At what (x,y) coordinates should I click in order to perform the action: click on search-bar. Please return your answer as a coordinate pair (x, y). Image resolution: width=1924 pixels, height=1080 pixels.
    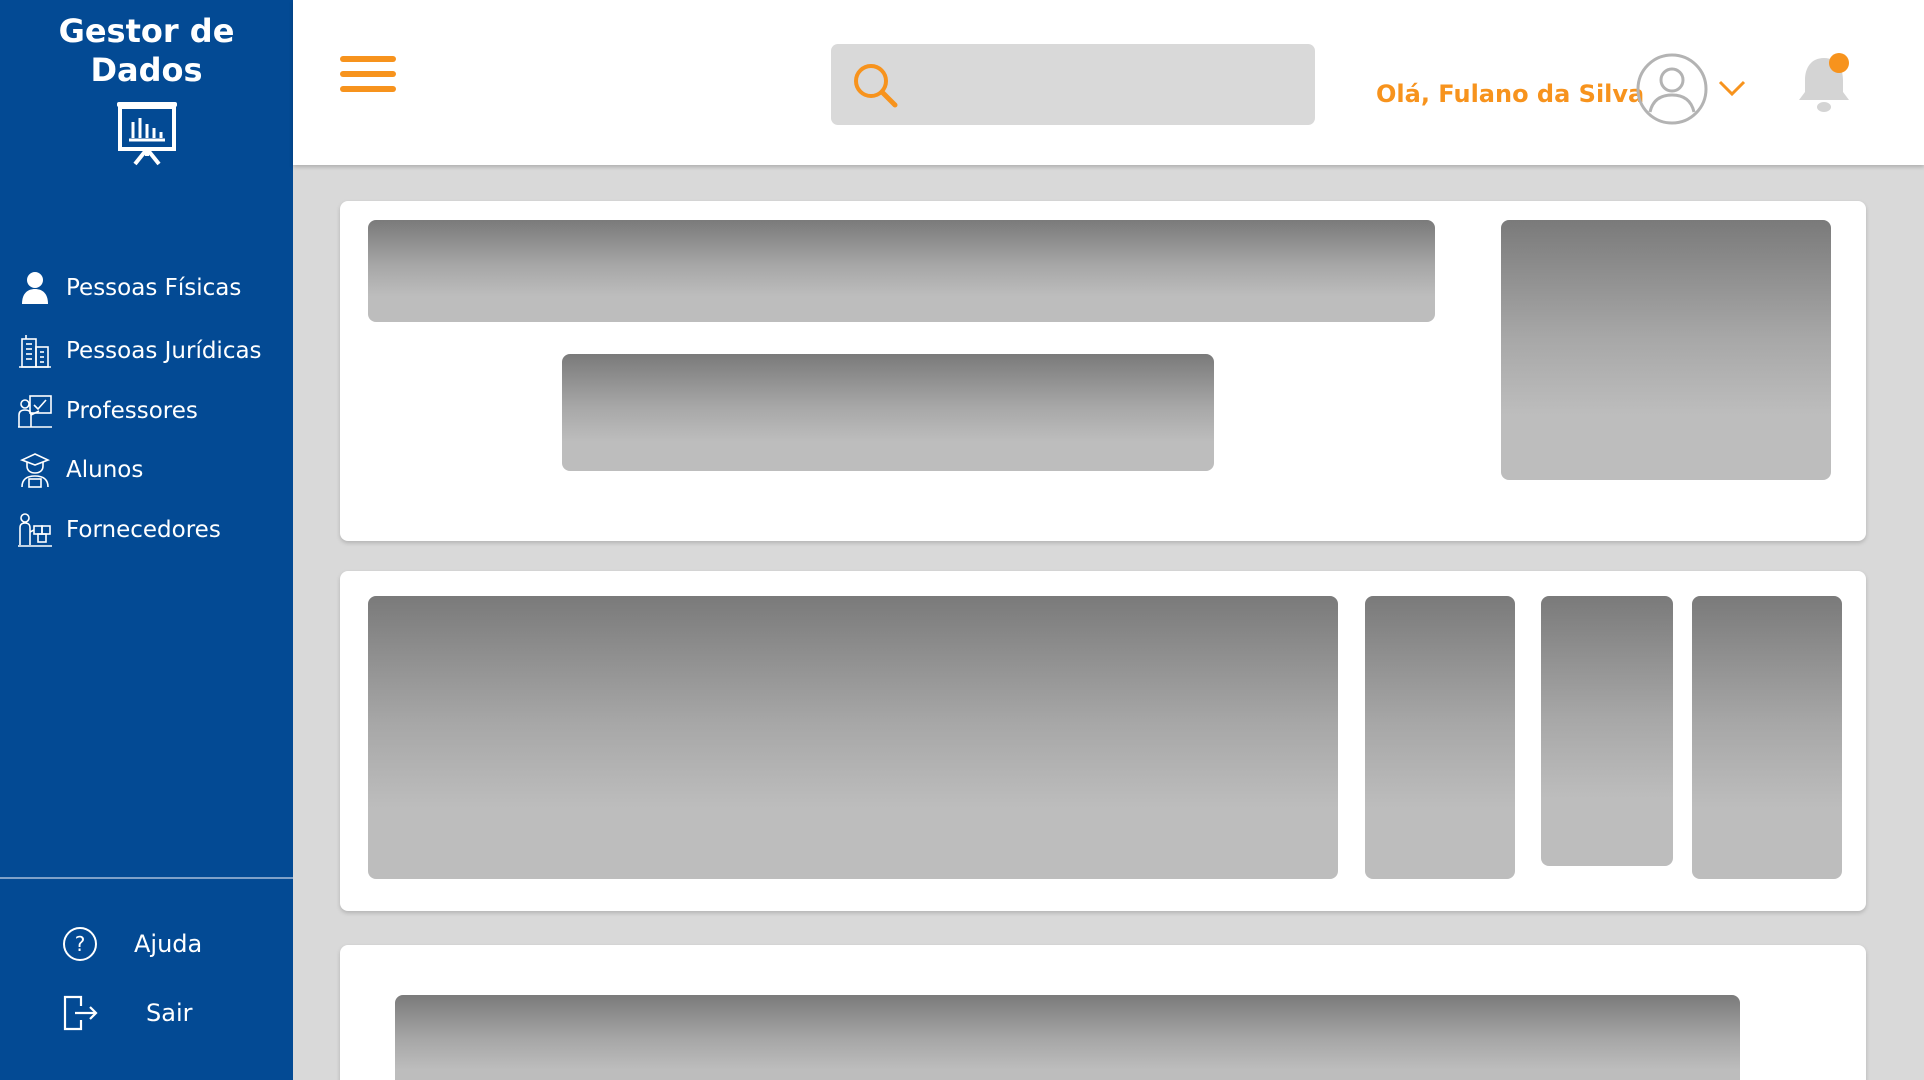
    Looking at the image, I should click on (1073, 84).